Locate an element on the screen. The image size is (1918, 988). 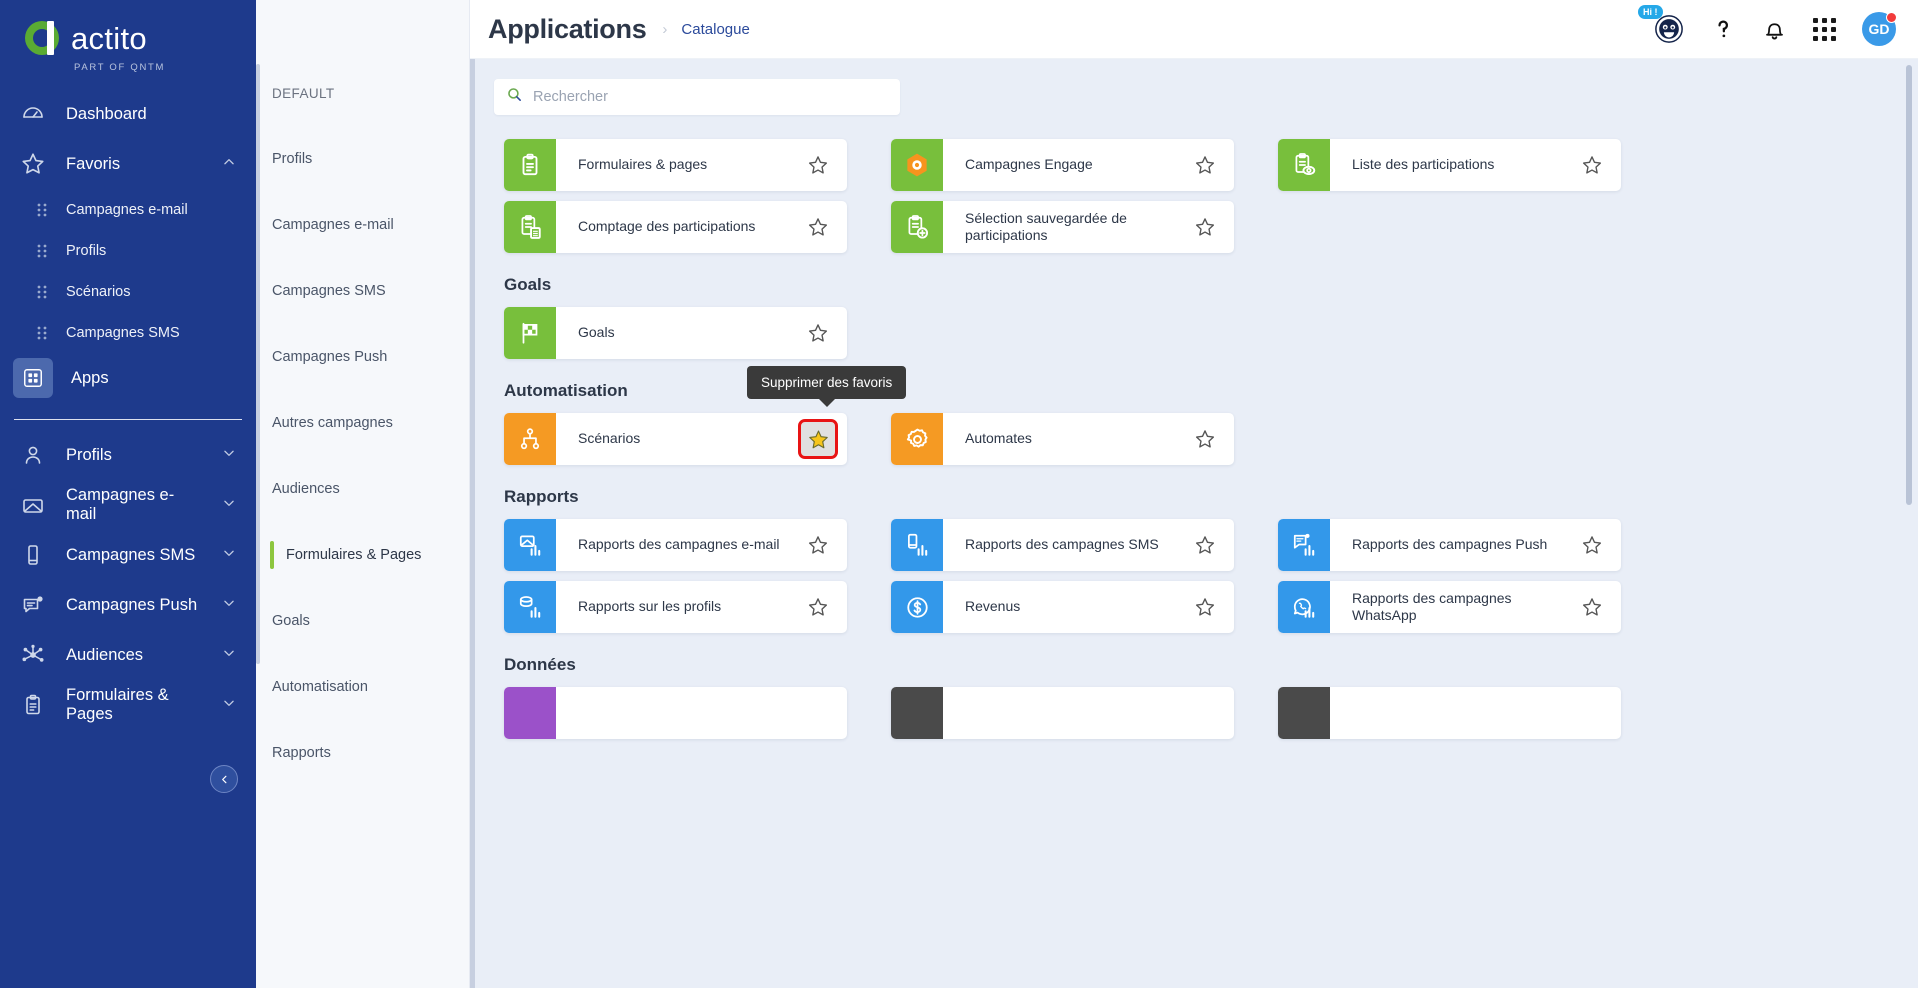
search-bar is located at coordinates (697, 97).